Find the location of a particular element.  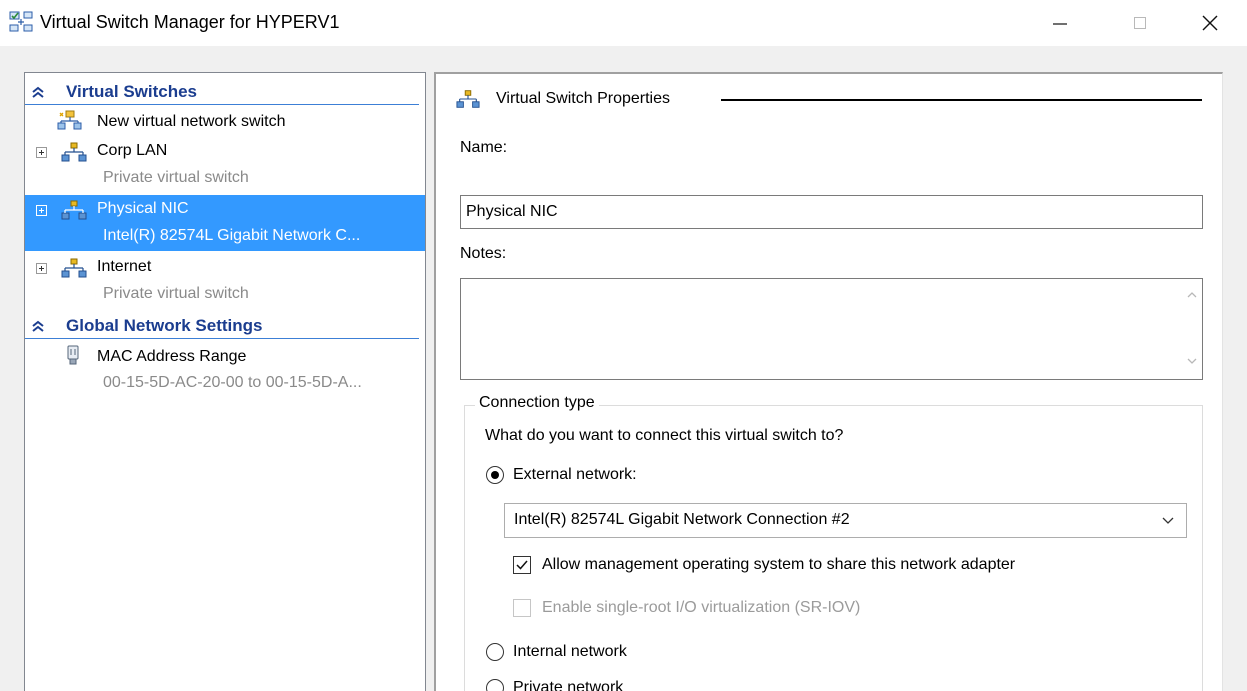

name-field is located at coordinates (831, 212).